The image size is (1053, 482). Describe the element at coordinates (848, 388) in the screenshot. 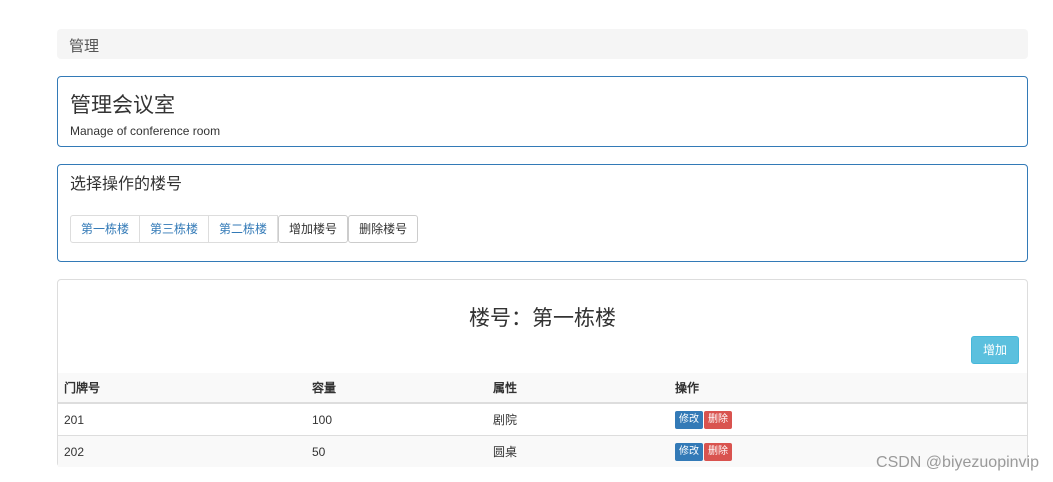

I see `column-header-actions: 操作` at that location.